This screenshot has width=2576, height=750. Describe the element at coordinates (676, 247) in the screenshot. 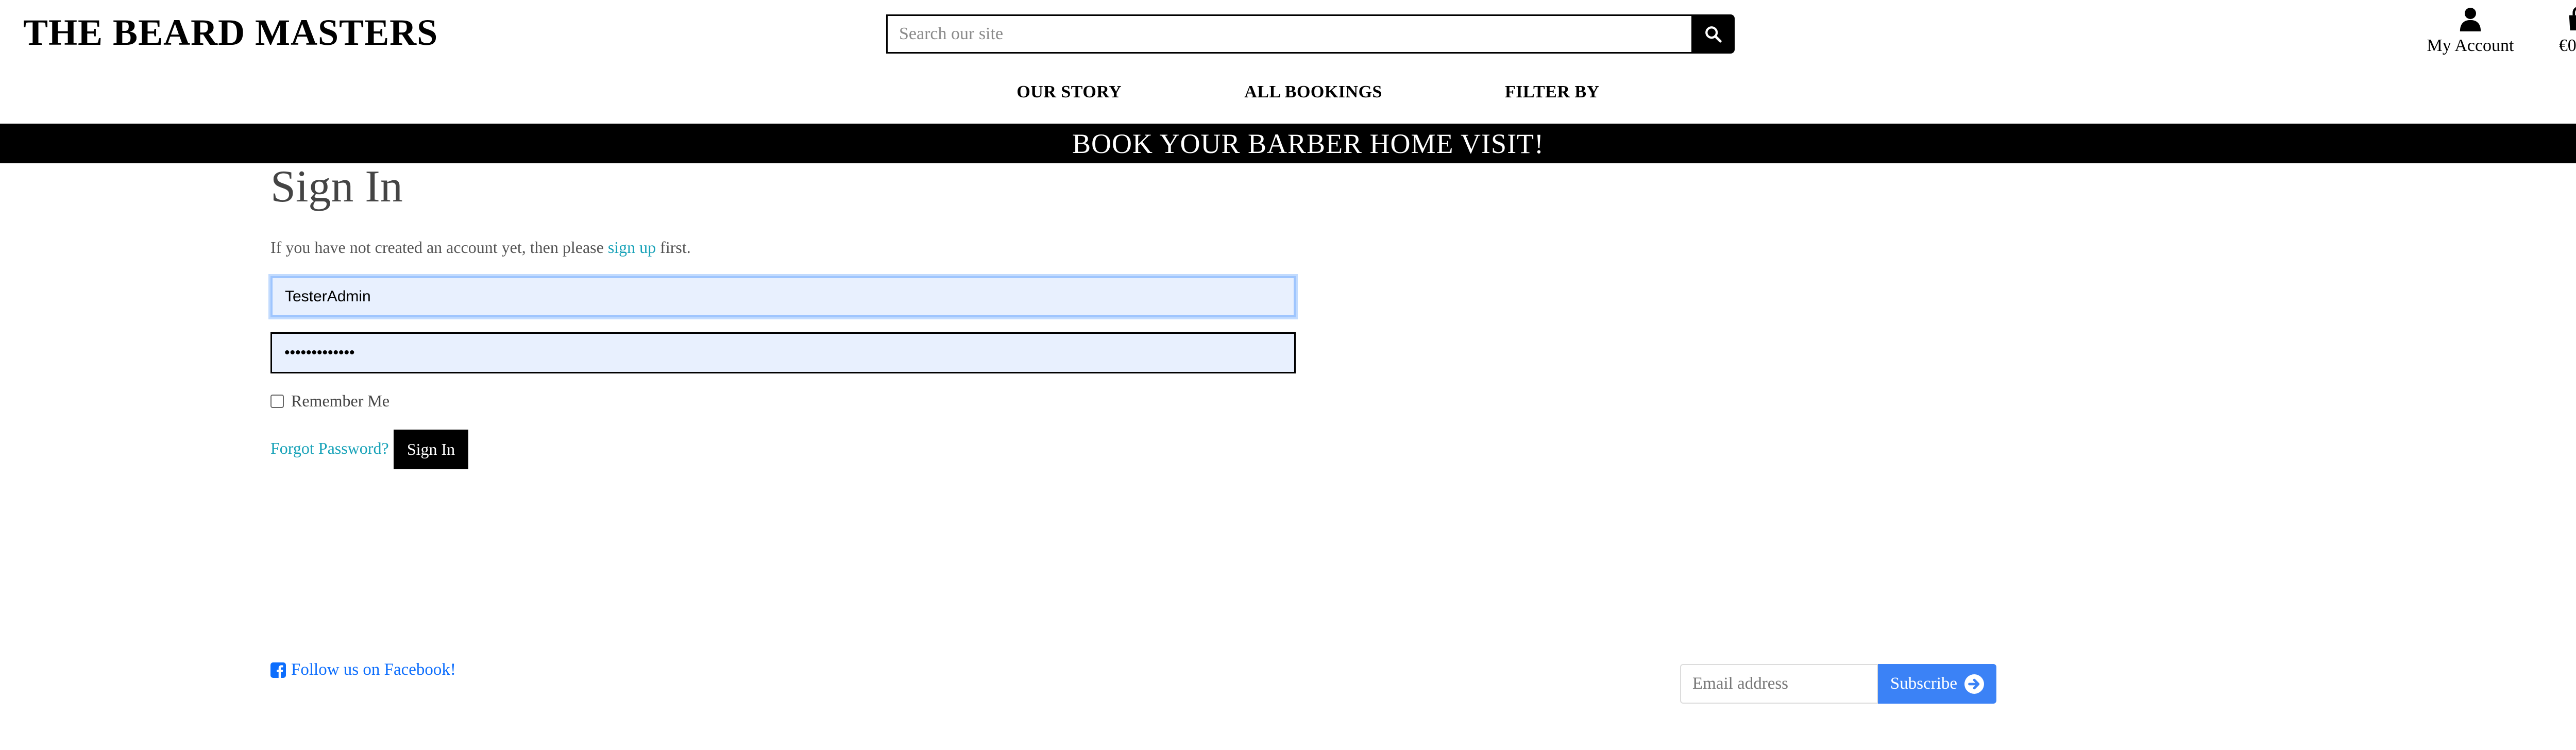

I see `signup-prompt-suffix: first.` at that location.